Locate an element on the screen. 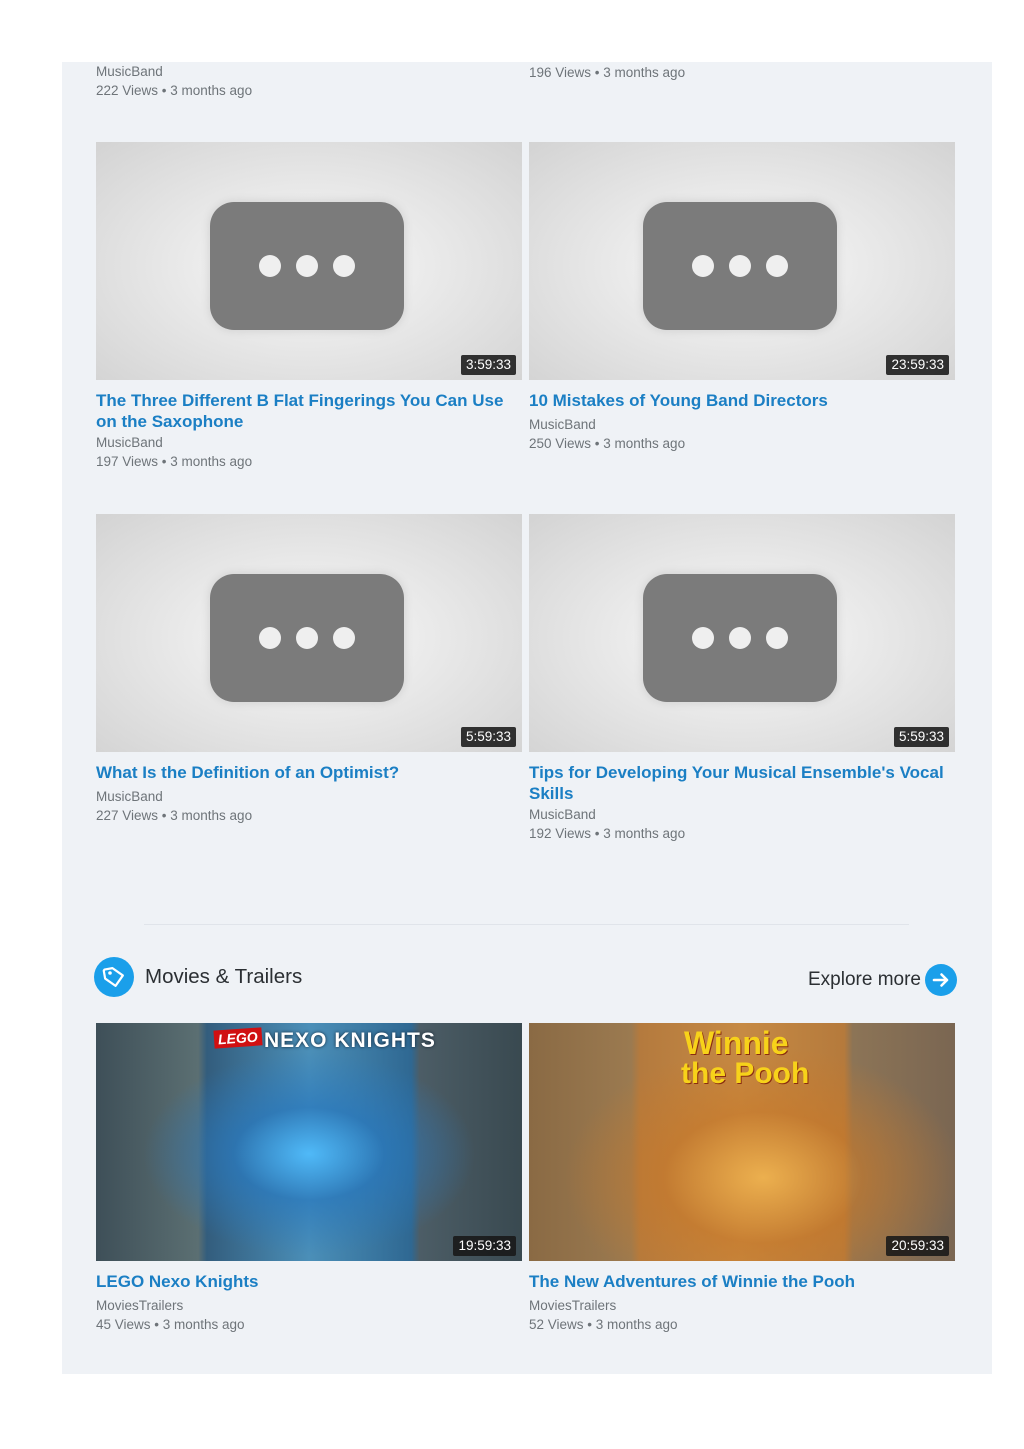 The image size is (1024, 1449). arrow-right-icon is located at coordinates (941, 980).